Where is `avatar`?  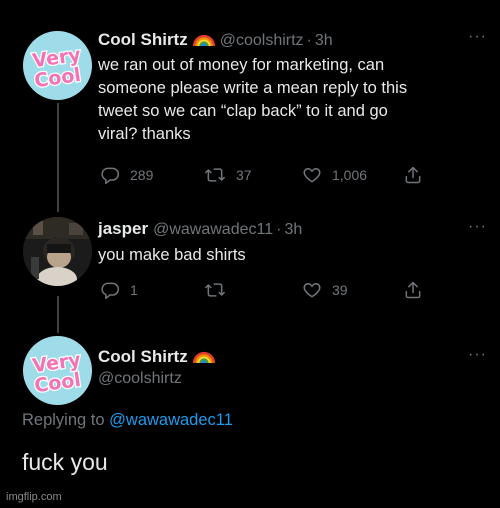 avatar is located at coordinates (57, 251).